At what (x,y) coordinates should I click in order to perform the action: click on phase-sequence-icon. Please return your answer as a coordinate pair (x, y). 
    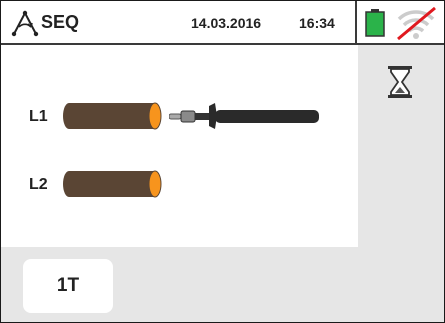
    Looking at the image, I should click on (25, 23).